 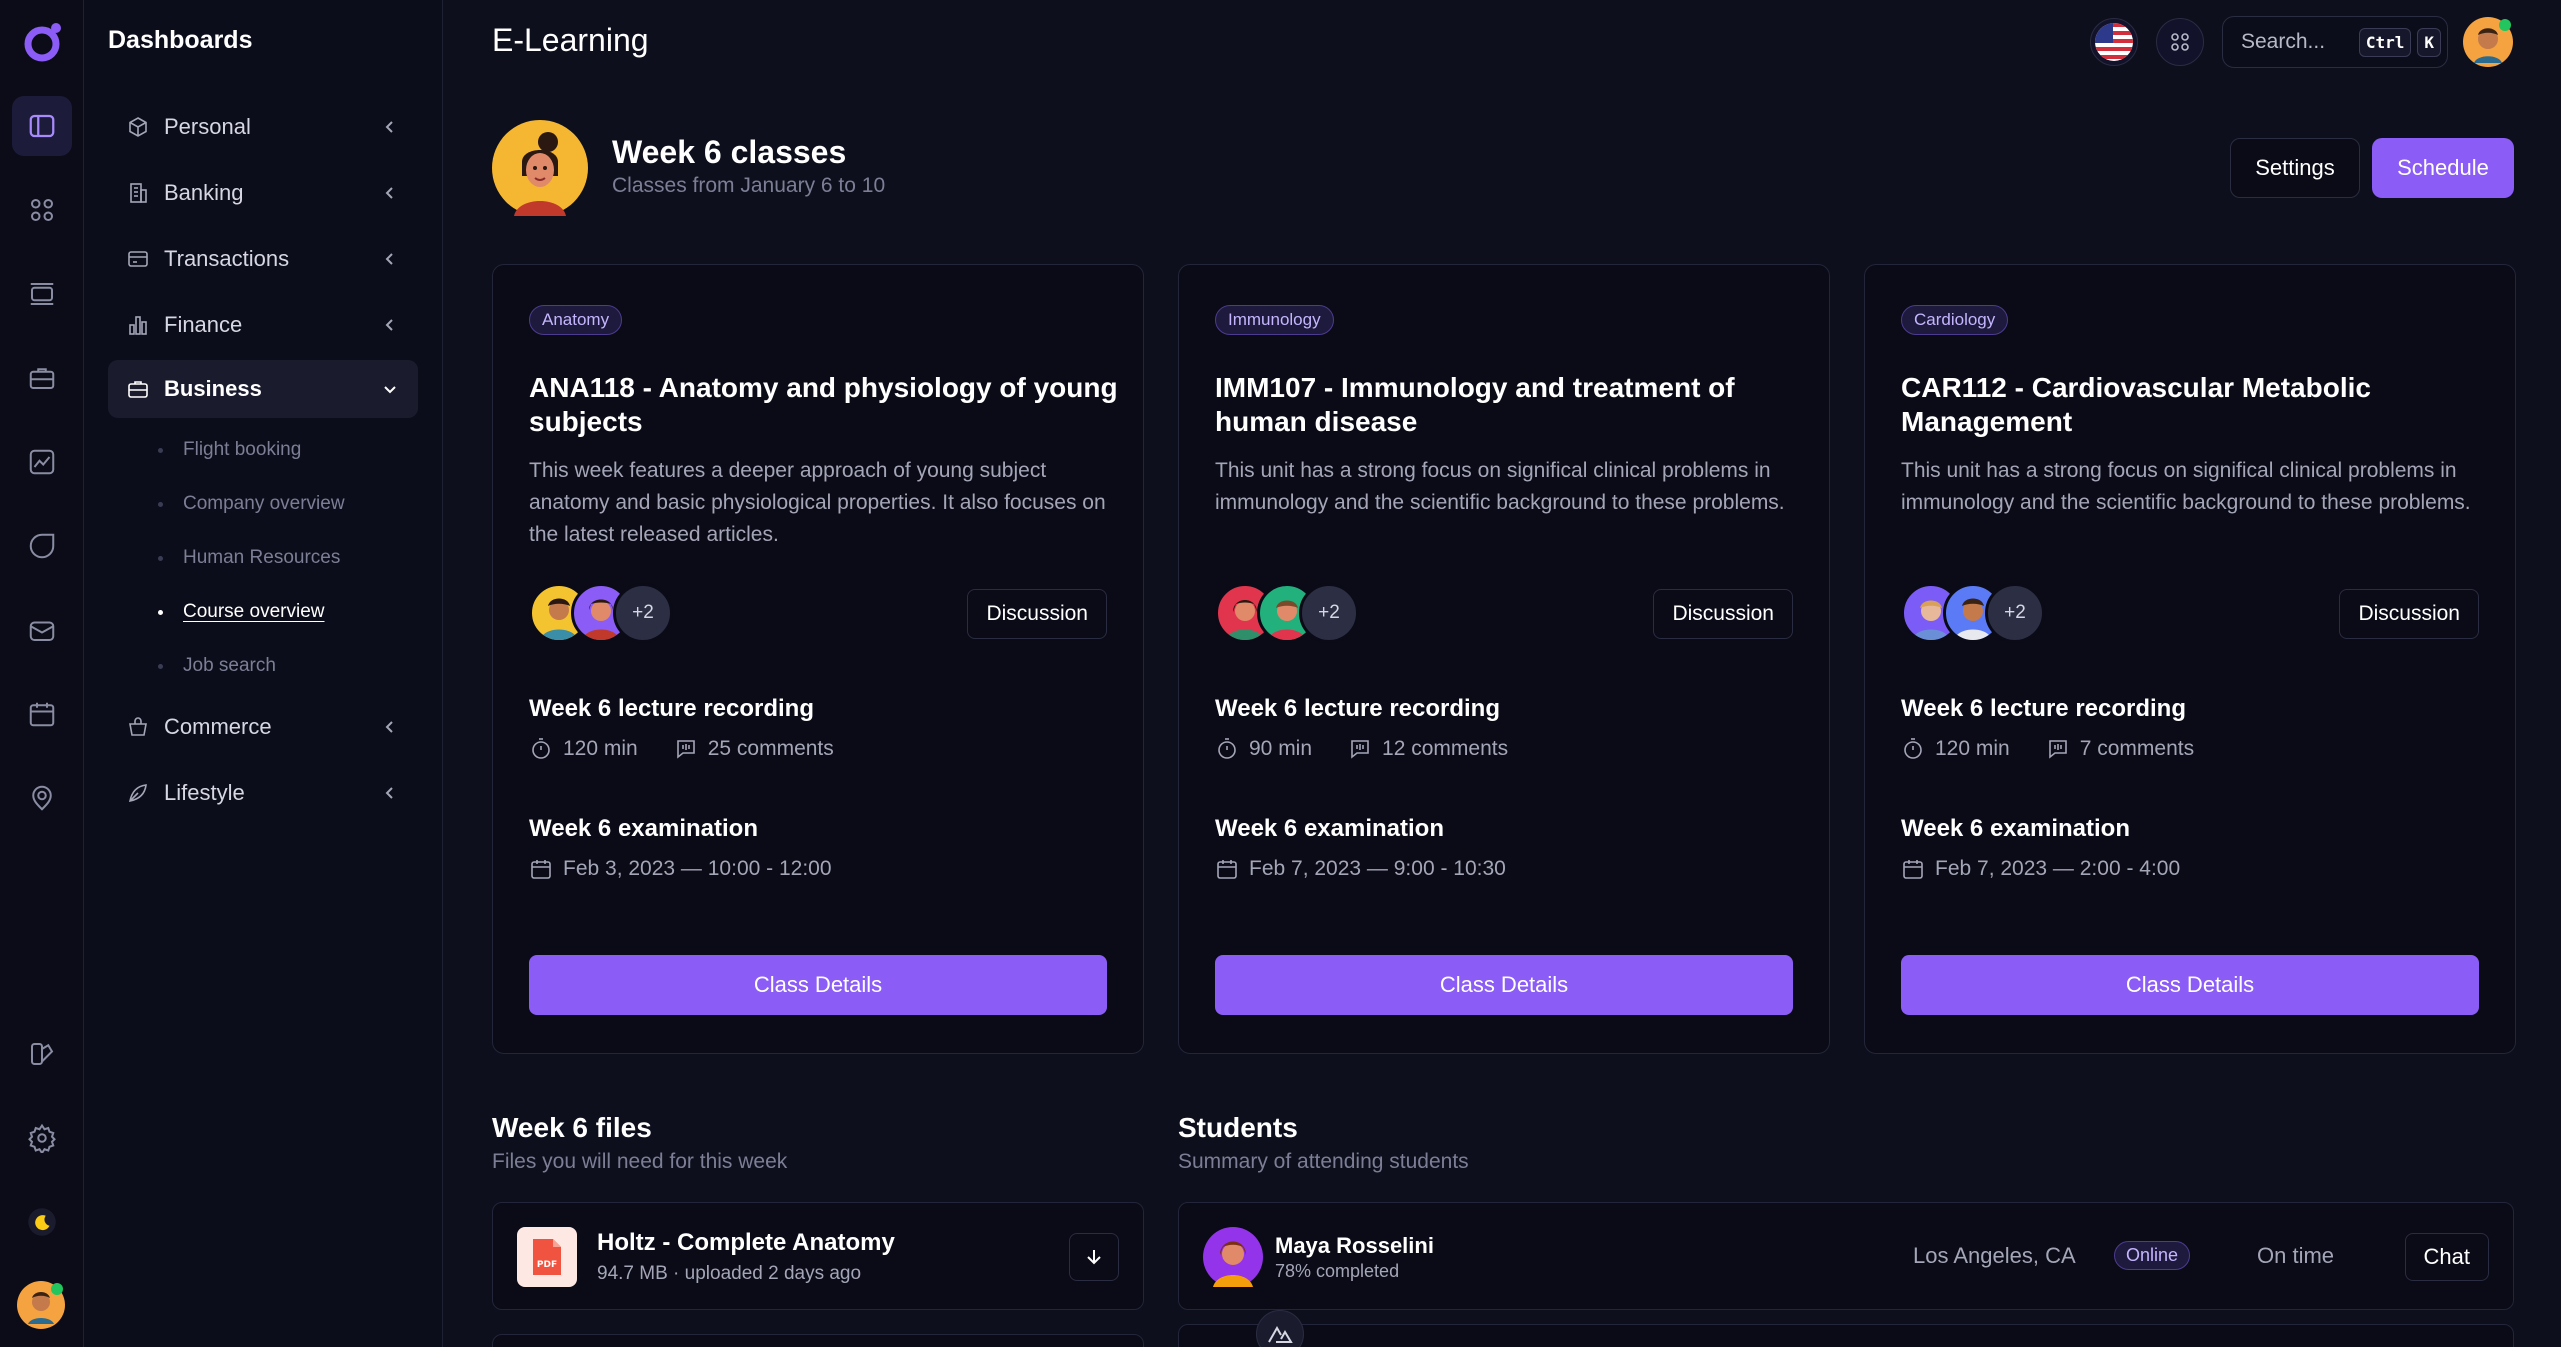 What do you see at coordinates (42, 673) in the screenshot?
I see `icon-rail` at bounding box center [42, 673].